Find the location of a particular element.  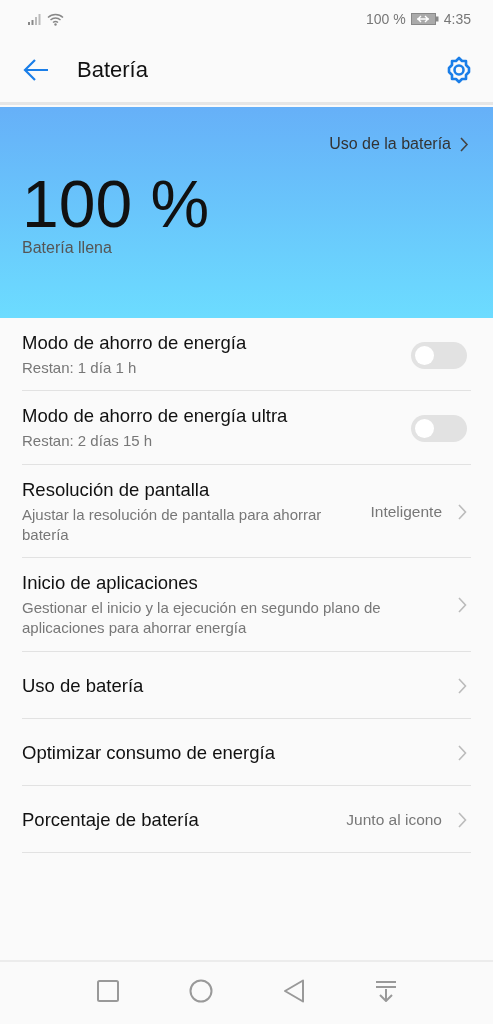

setting-description: Ajustar la resolución de pantalla para ahorrar batería is located at coordinates (172, 524).